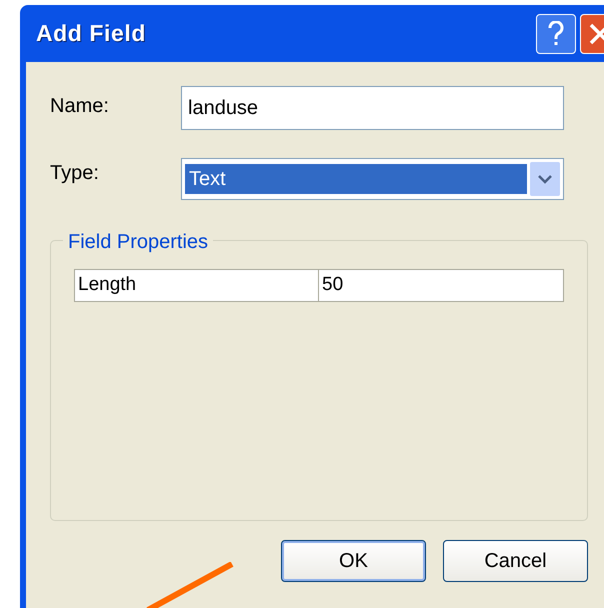 The height and width of the screenshot is (608, 604). What do you see at coordinates (515, 561) in the screenshot?
I see `cancel-button: Cancel` at bounding box center [515, 561].